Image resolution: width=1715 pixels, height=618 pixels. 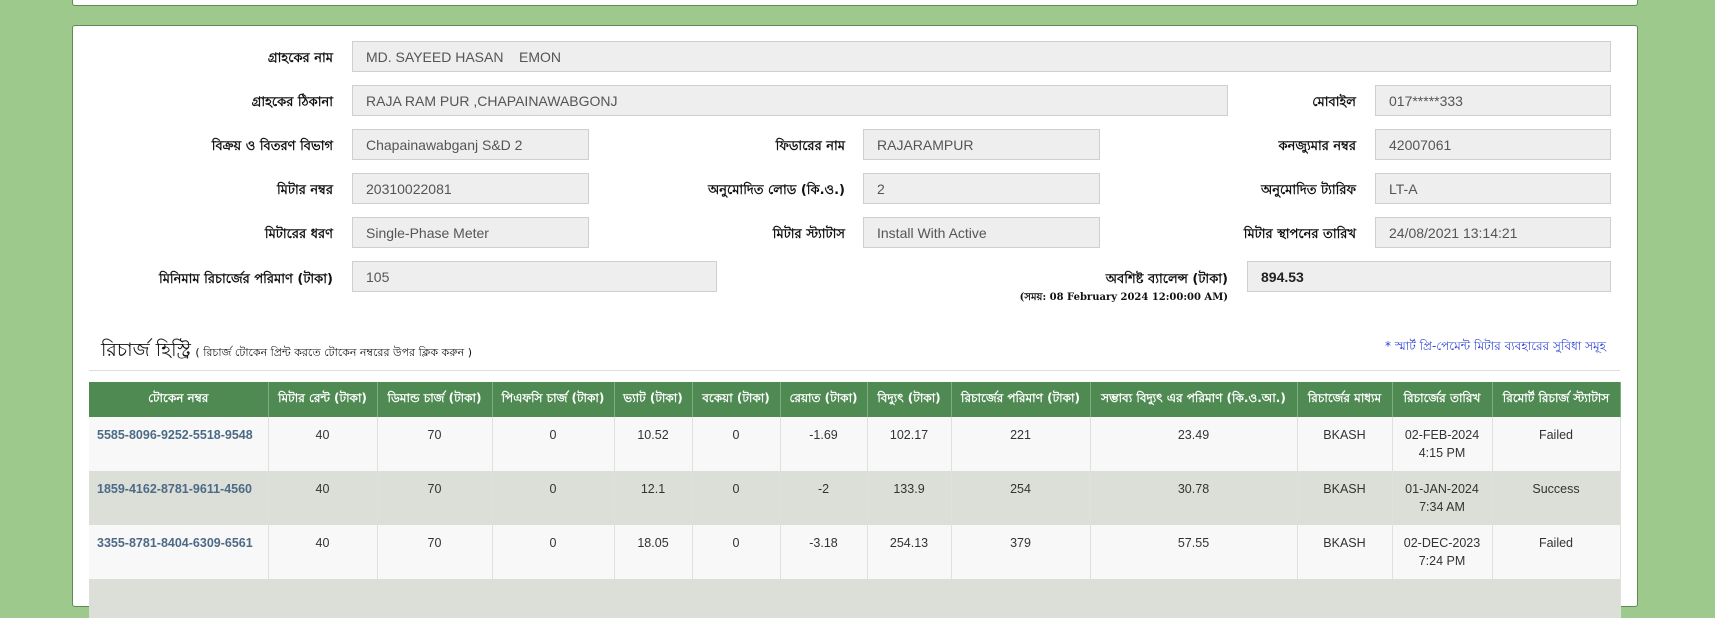 What do you see at coordinates (653, 399) in the screenshot?
I see `col-header-vat: ভ্যাট (টাকা)` at bounding box center [653, 399].